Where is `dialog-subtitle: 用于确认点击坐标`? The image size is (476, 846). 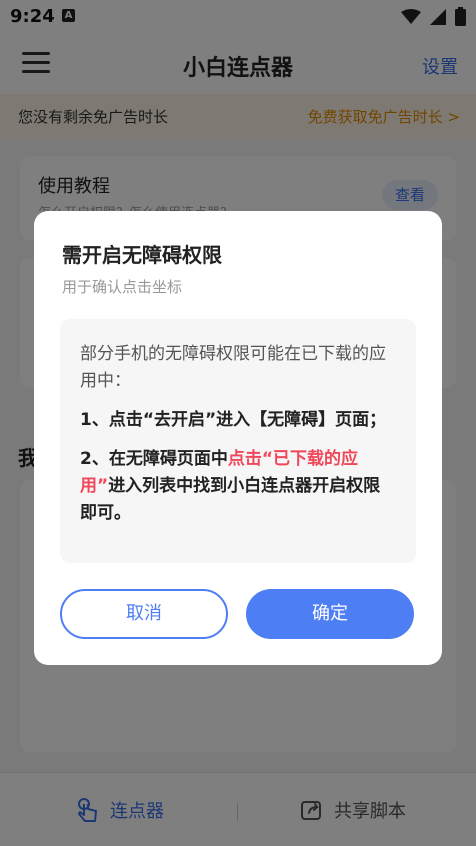
dialog-subtitle: 用于确认点击坐标 is located at coordinates (122, 287).